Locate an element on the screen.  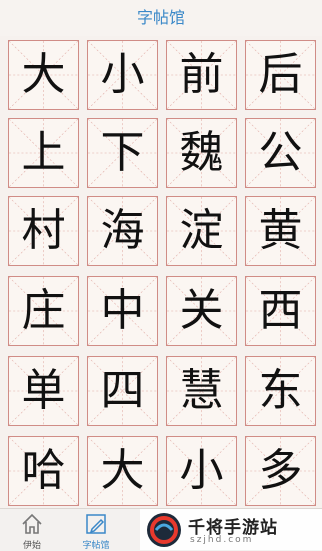
character-cell: 庄 is located at coordinates (43, 311).